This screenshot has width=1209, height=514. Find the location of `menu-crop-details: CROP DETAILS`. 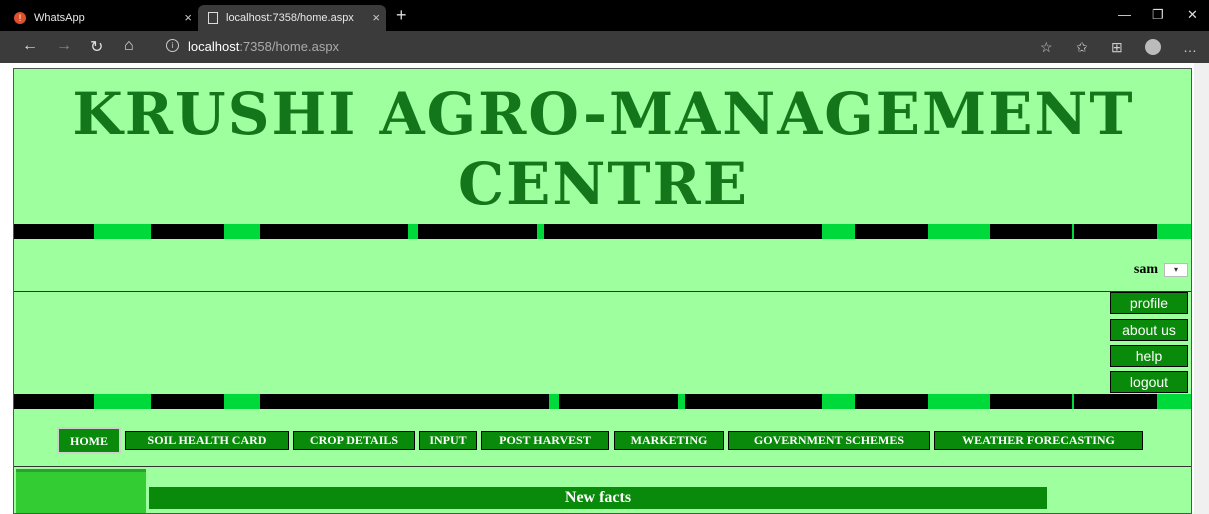

menu-crop-details: CROP DETAILS is located at coordinates (354, 440).